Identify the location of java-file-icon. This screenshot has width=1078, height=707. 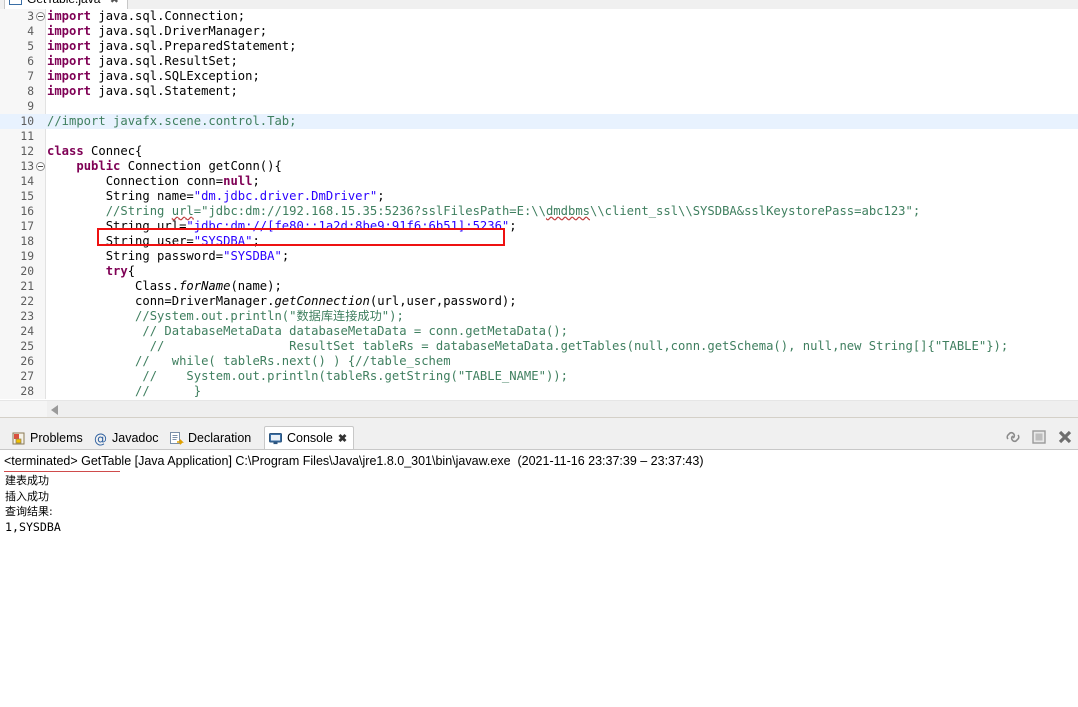
(15, 2).